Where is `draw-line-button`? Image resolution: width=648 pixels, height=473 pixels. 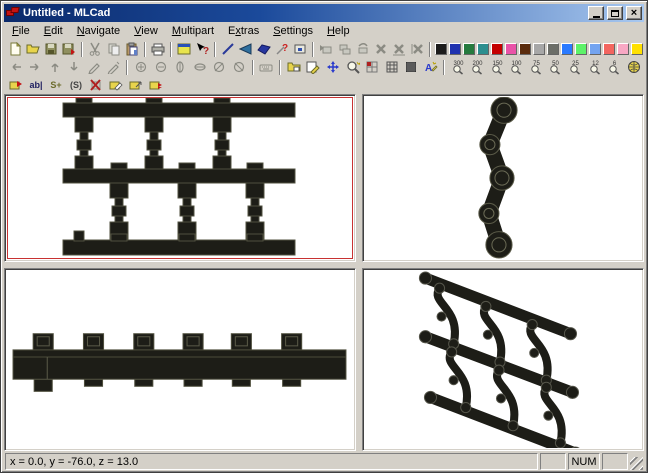 draw-line-button is located at coordinates (228, 49).